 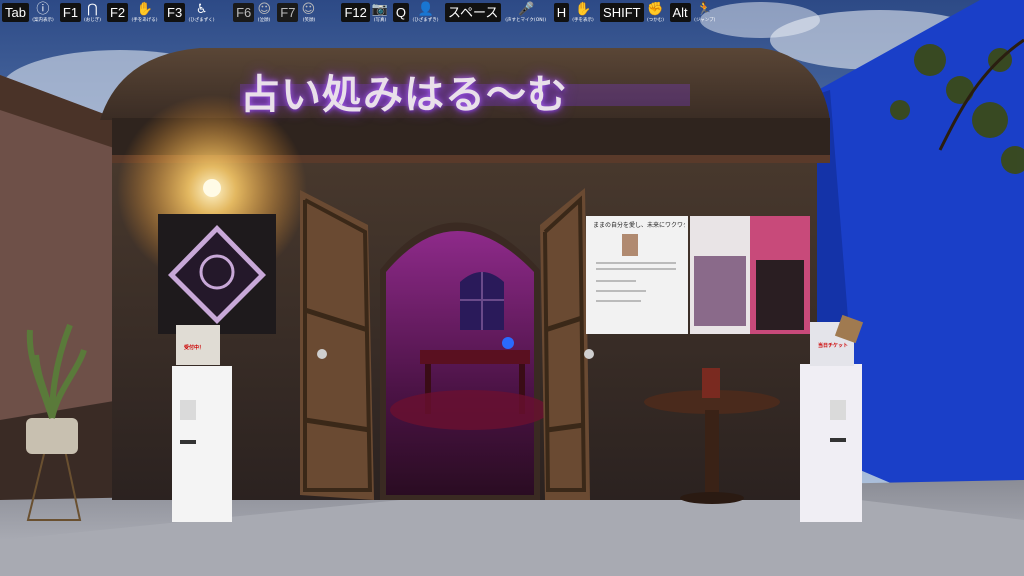 What do you see at coordinates (70, 12) in the screenshot?
I see `hud-key-label: F1` at bounding box center [70, 12].